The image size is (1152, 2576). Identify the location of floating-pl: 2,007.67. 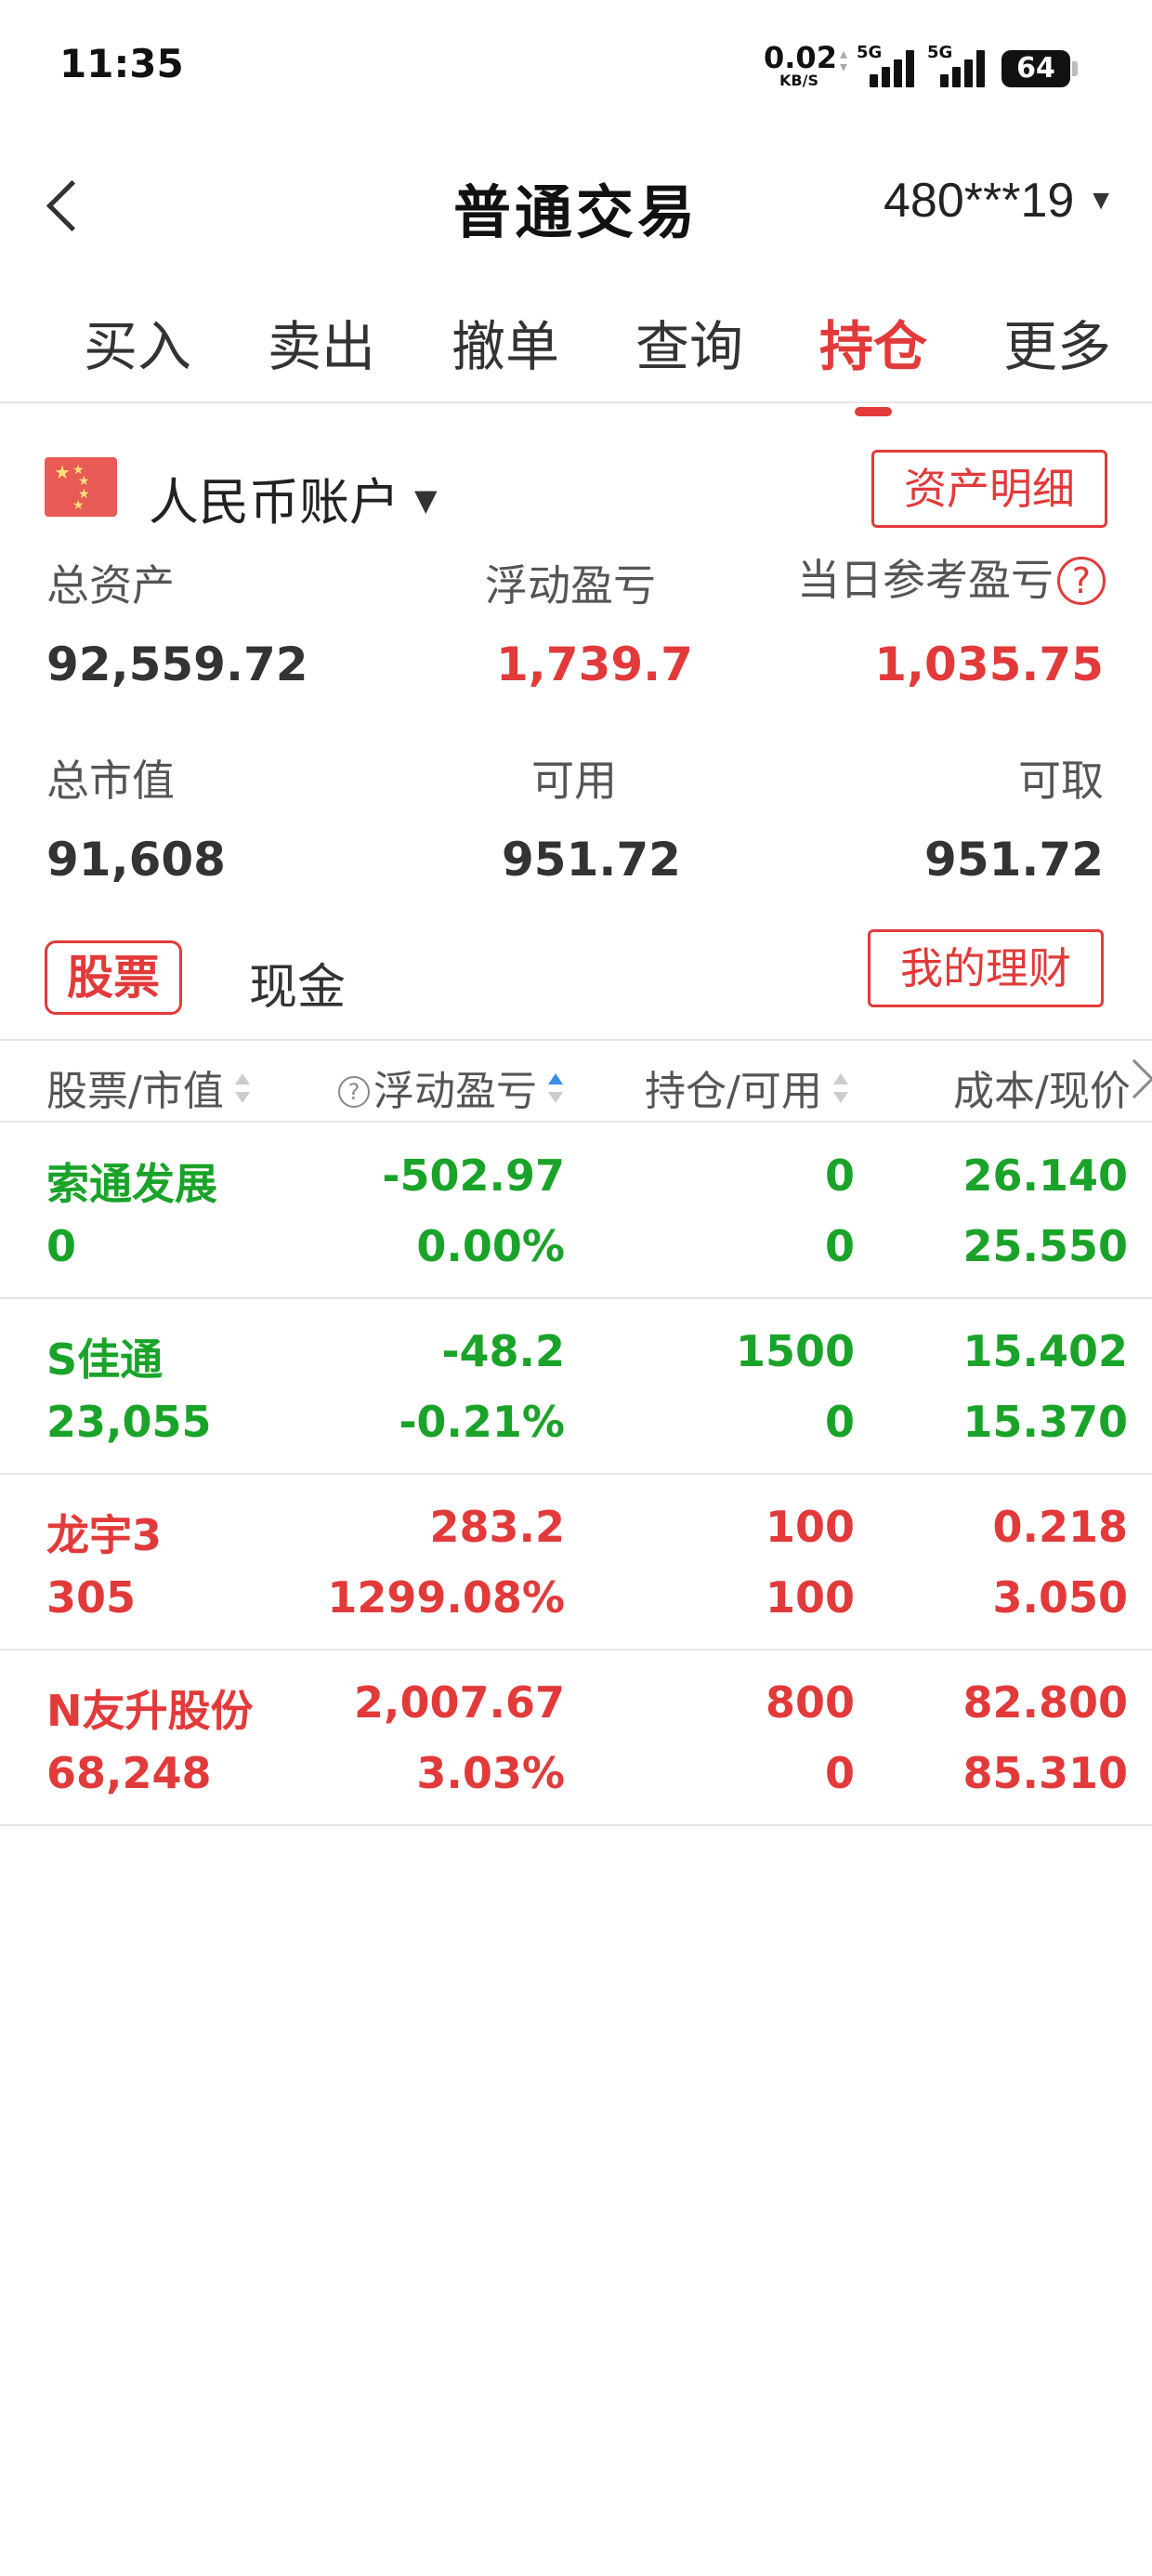
(459, 1702).